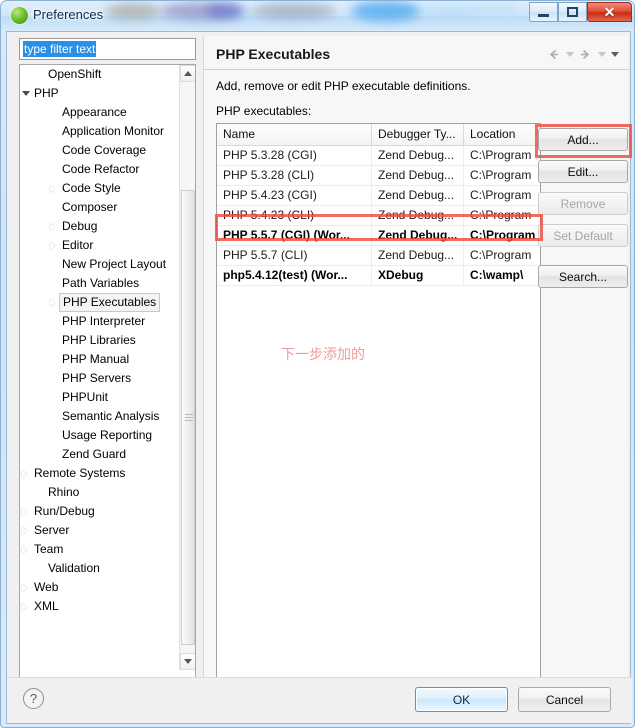 The width and height of the screenshot is (635, 728). Describe the element at coordinates (100, 587) in the screenshot. I see `tree-item-web: Web` at that location.